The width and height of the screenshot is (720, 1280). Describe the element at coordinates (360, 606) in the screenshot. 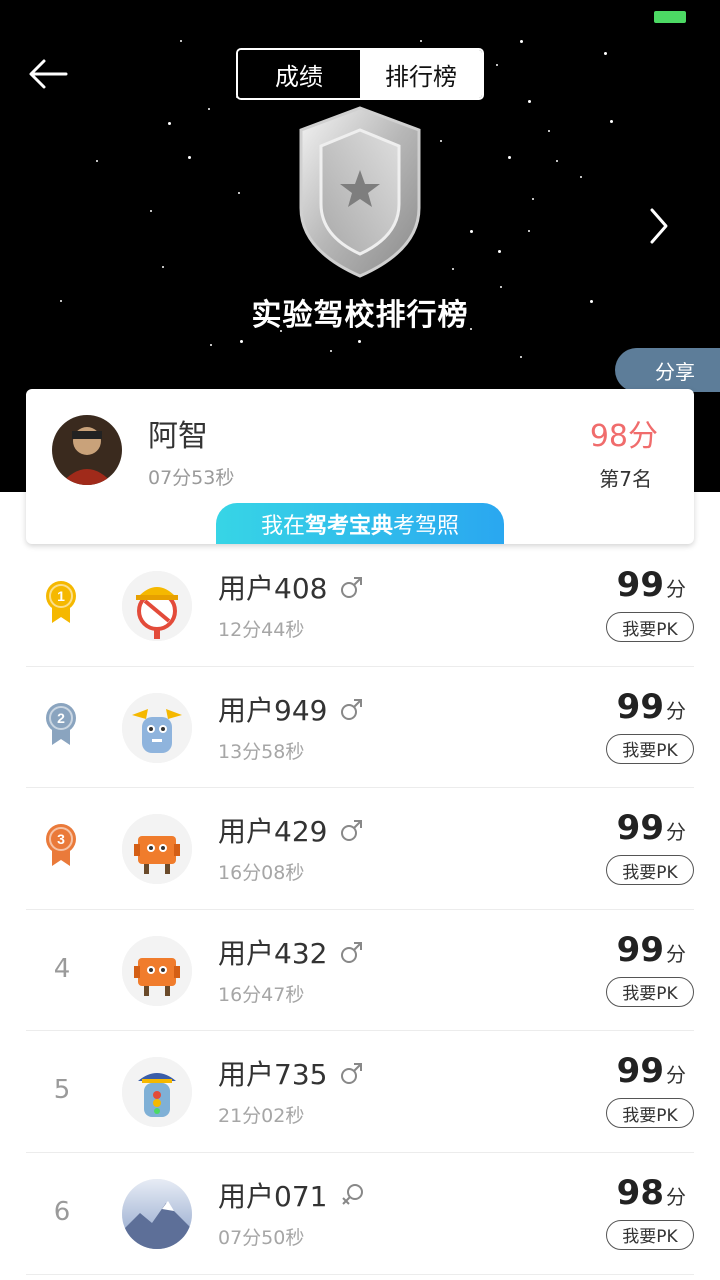

I see `table-row: 1 用户408 12分44秒 99 分我要PK` at that location.